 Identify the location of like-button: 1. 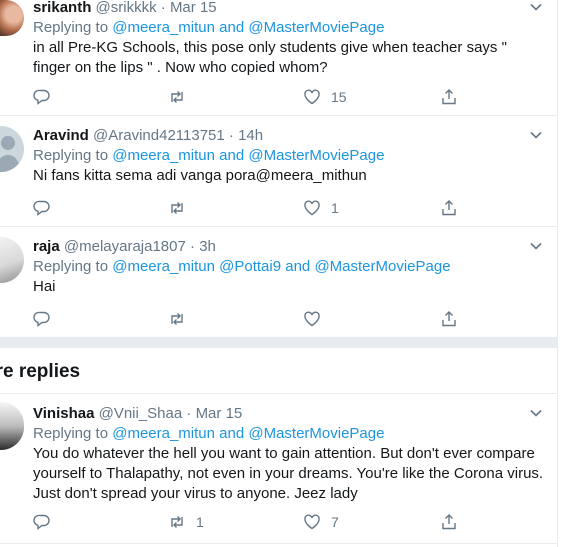
(321, 208).